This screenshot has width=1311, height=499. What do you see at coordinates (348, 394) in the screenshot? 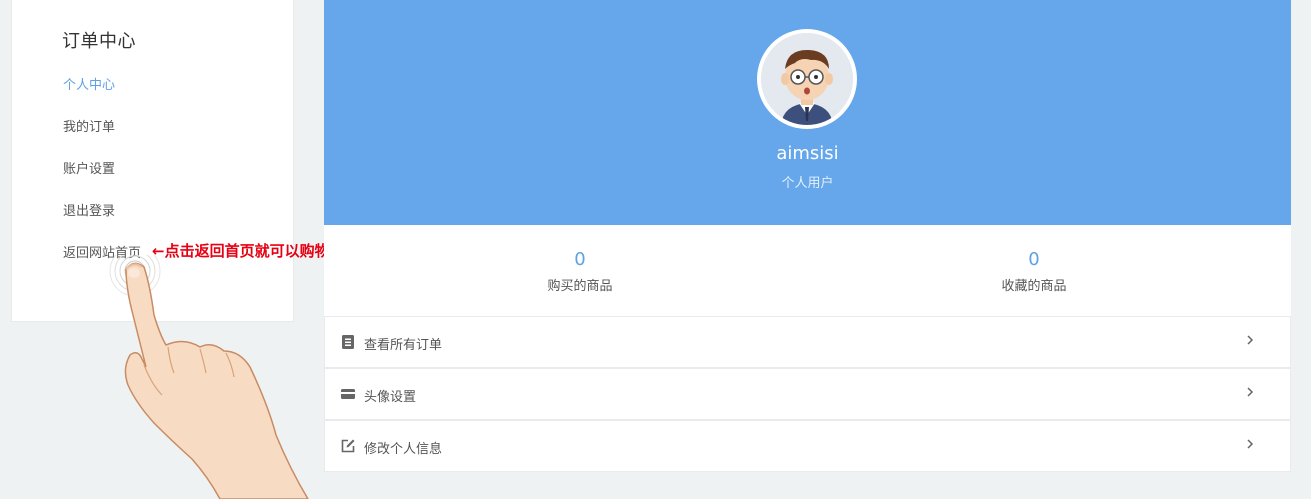
I see `credit-card-icon` at bounding box center [348, 394].